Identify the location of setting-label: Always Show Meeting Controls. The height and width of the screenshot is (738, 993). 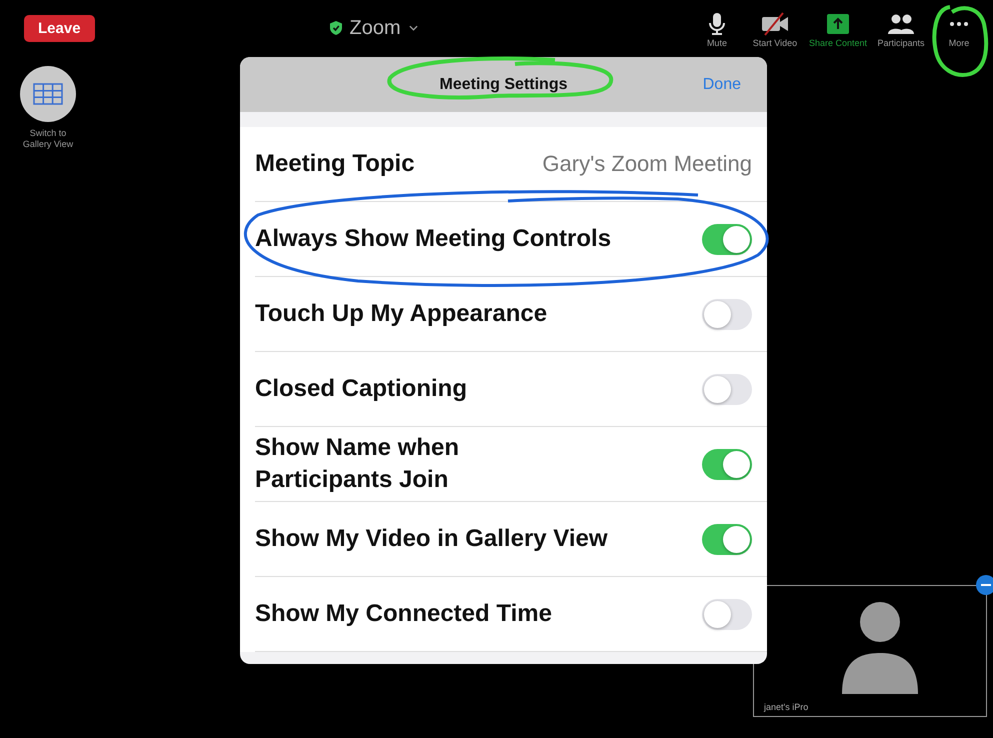
(433, 239).